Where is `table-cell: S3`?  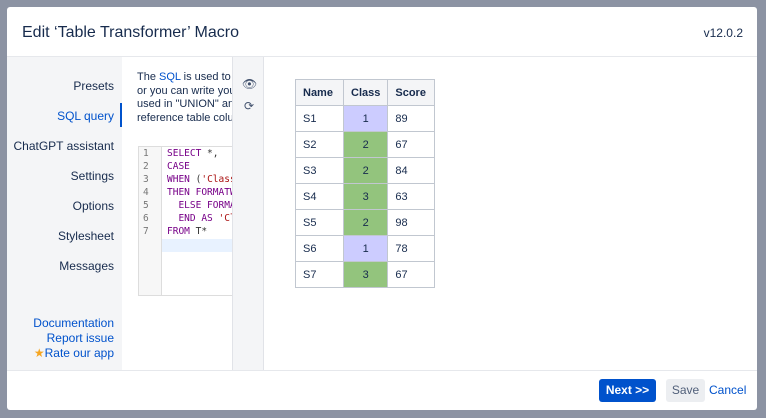 table-cell: S3 is located at coordinates (319, 170).